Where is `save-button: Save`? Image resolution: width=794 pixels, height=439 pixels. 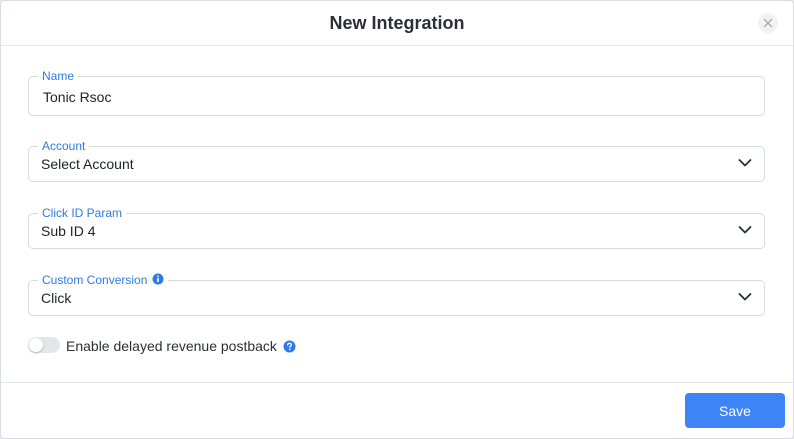
save-button: Save is located at coordinates (735, 410).